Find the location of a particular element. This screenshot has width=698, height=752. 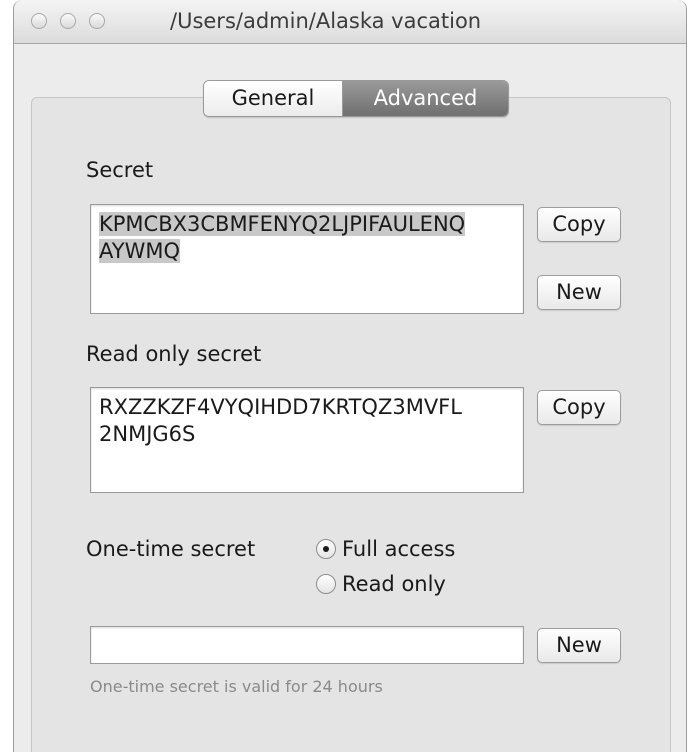

close-window-icon is located at coordinates (39, 21).